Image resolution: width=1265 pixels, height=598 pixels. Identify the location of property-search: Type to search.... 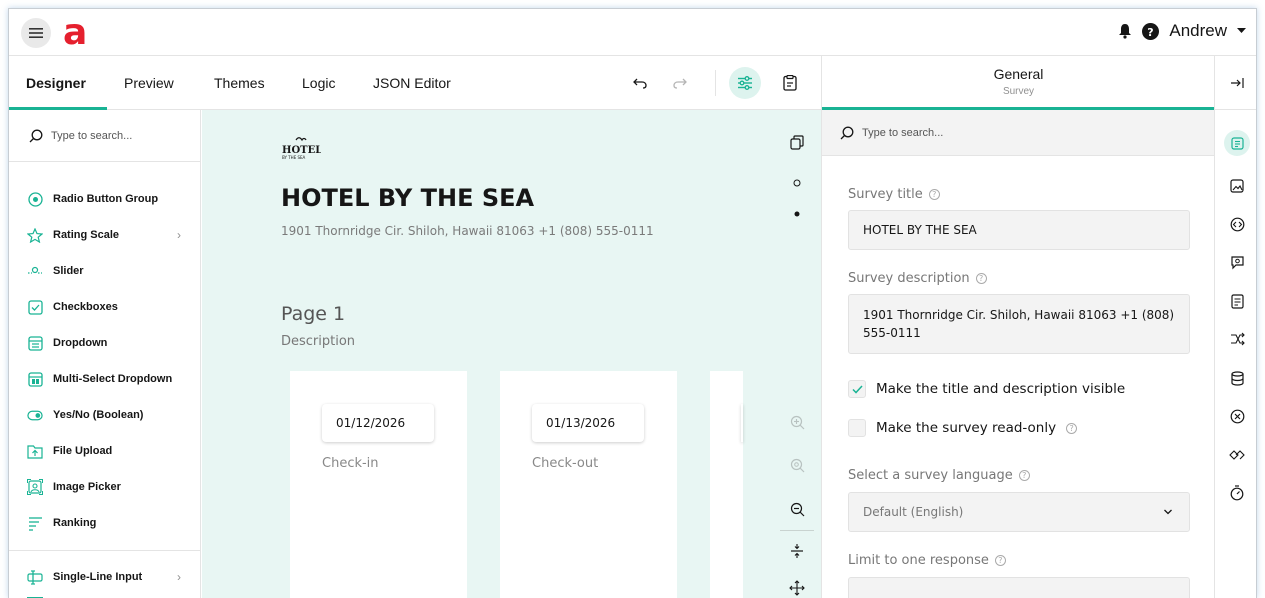
(1018, 133).